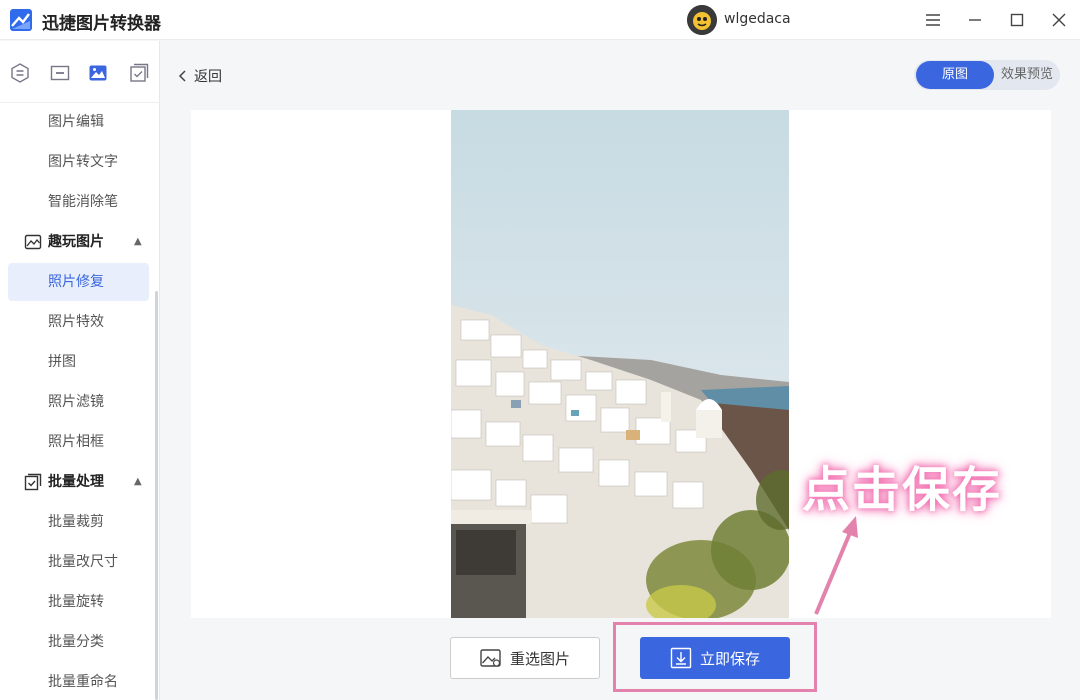  What do you see at coordinates (78, 602) in the screenshot?
I see `sidebar-item-batch-rotate: 批量旋转` at bounding box center [78, 602].